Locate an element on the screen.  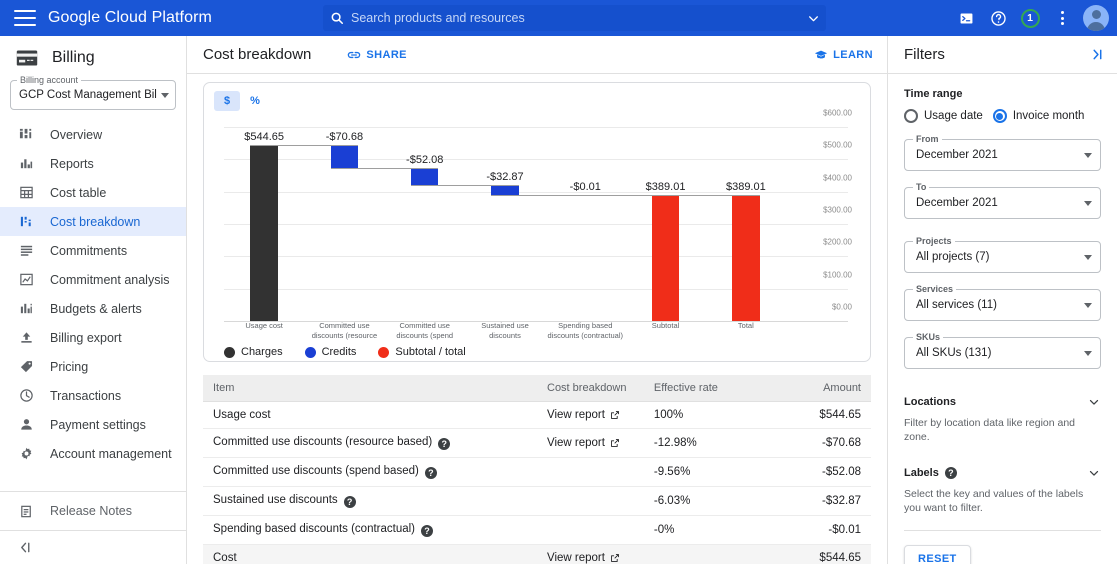
chart-gridline is located at coordinates (536, 127).